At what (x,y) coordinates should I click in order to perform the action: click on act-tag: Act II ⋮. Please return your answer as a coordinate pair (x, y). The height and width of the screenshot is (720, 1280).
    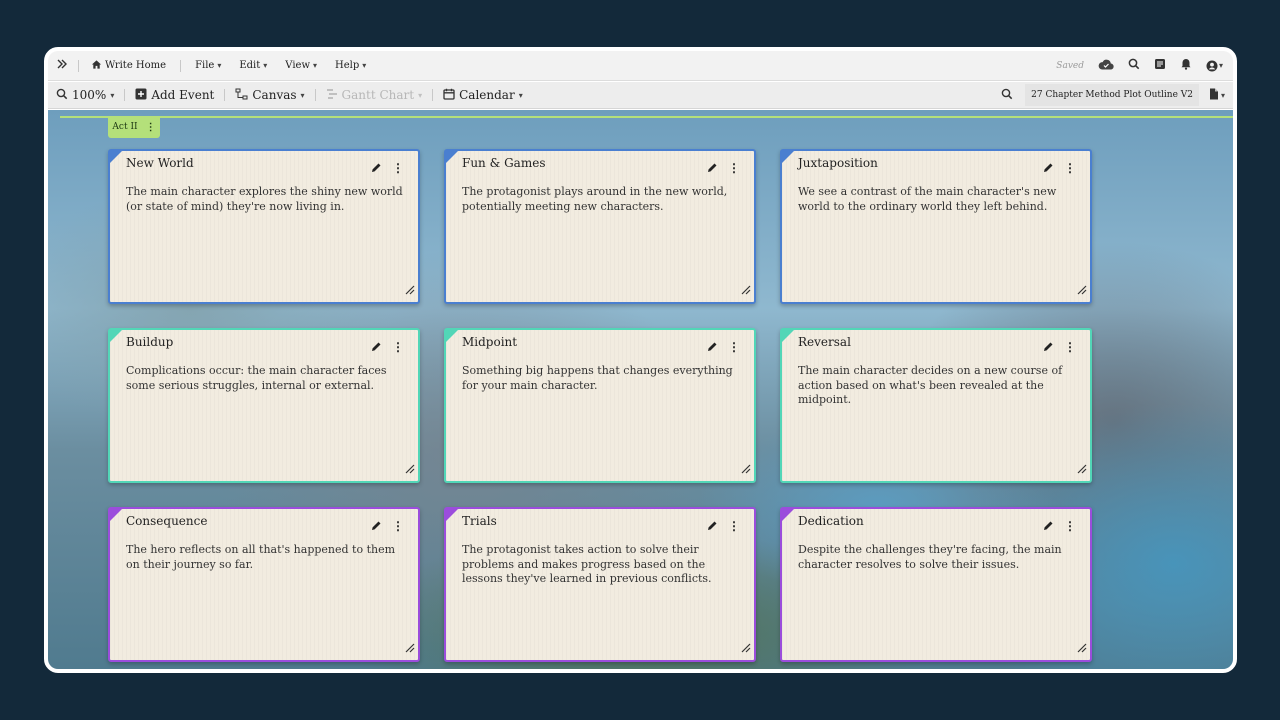
    Looking at the image, I should click on (134, 127).